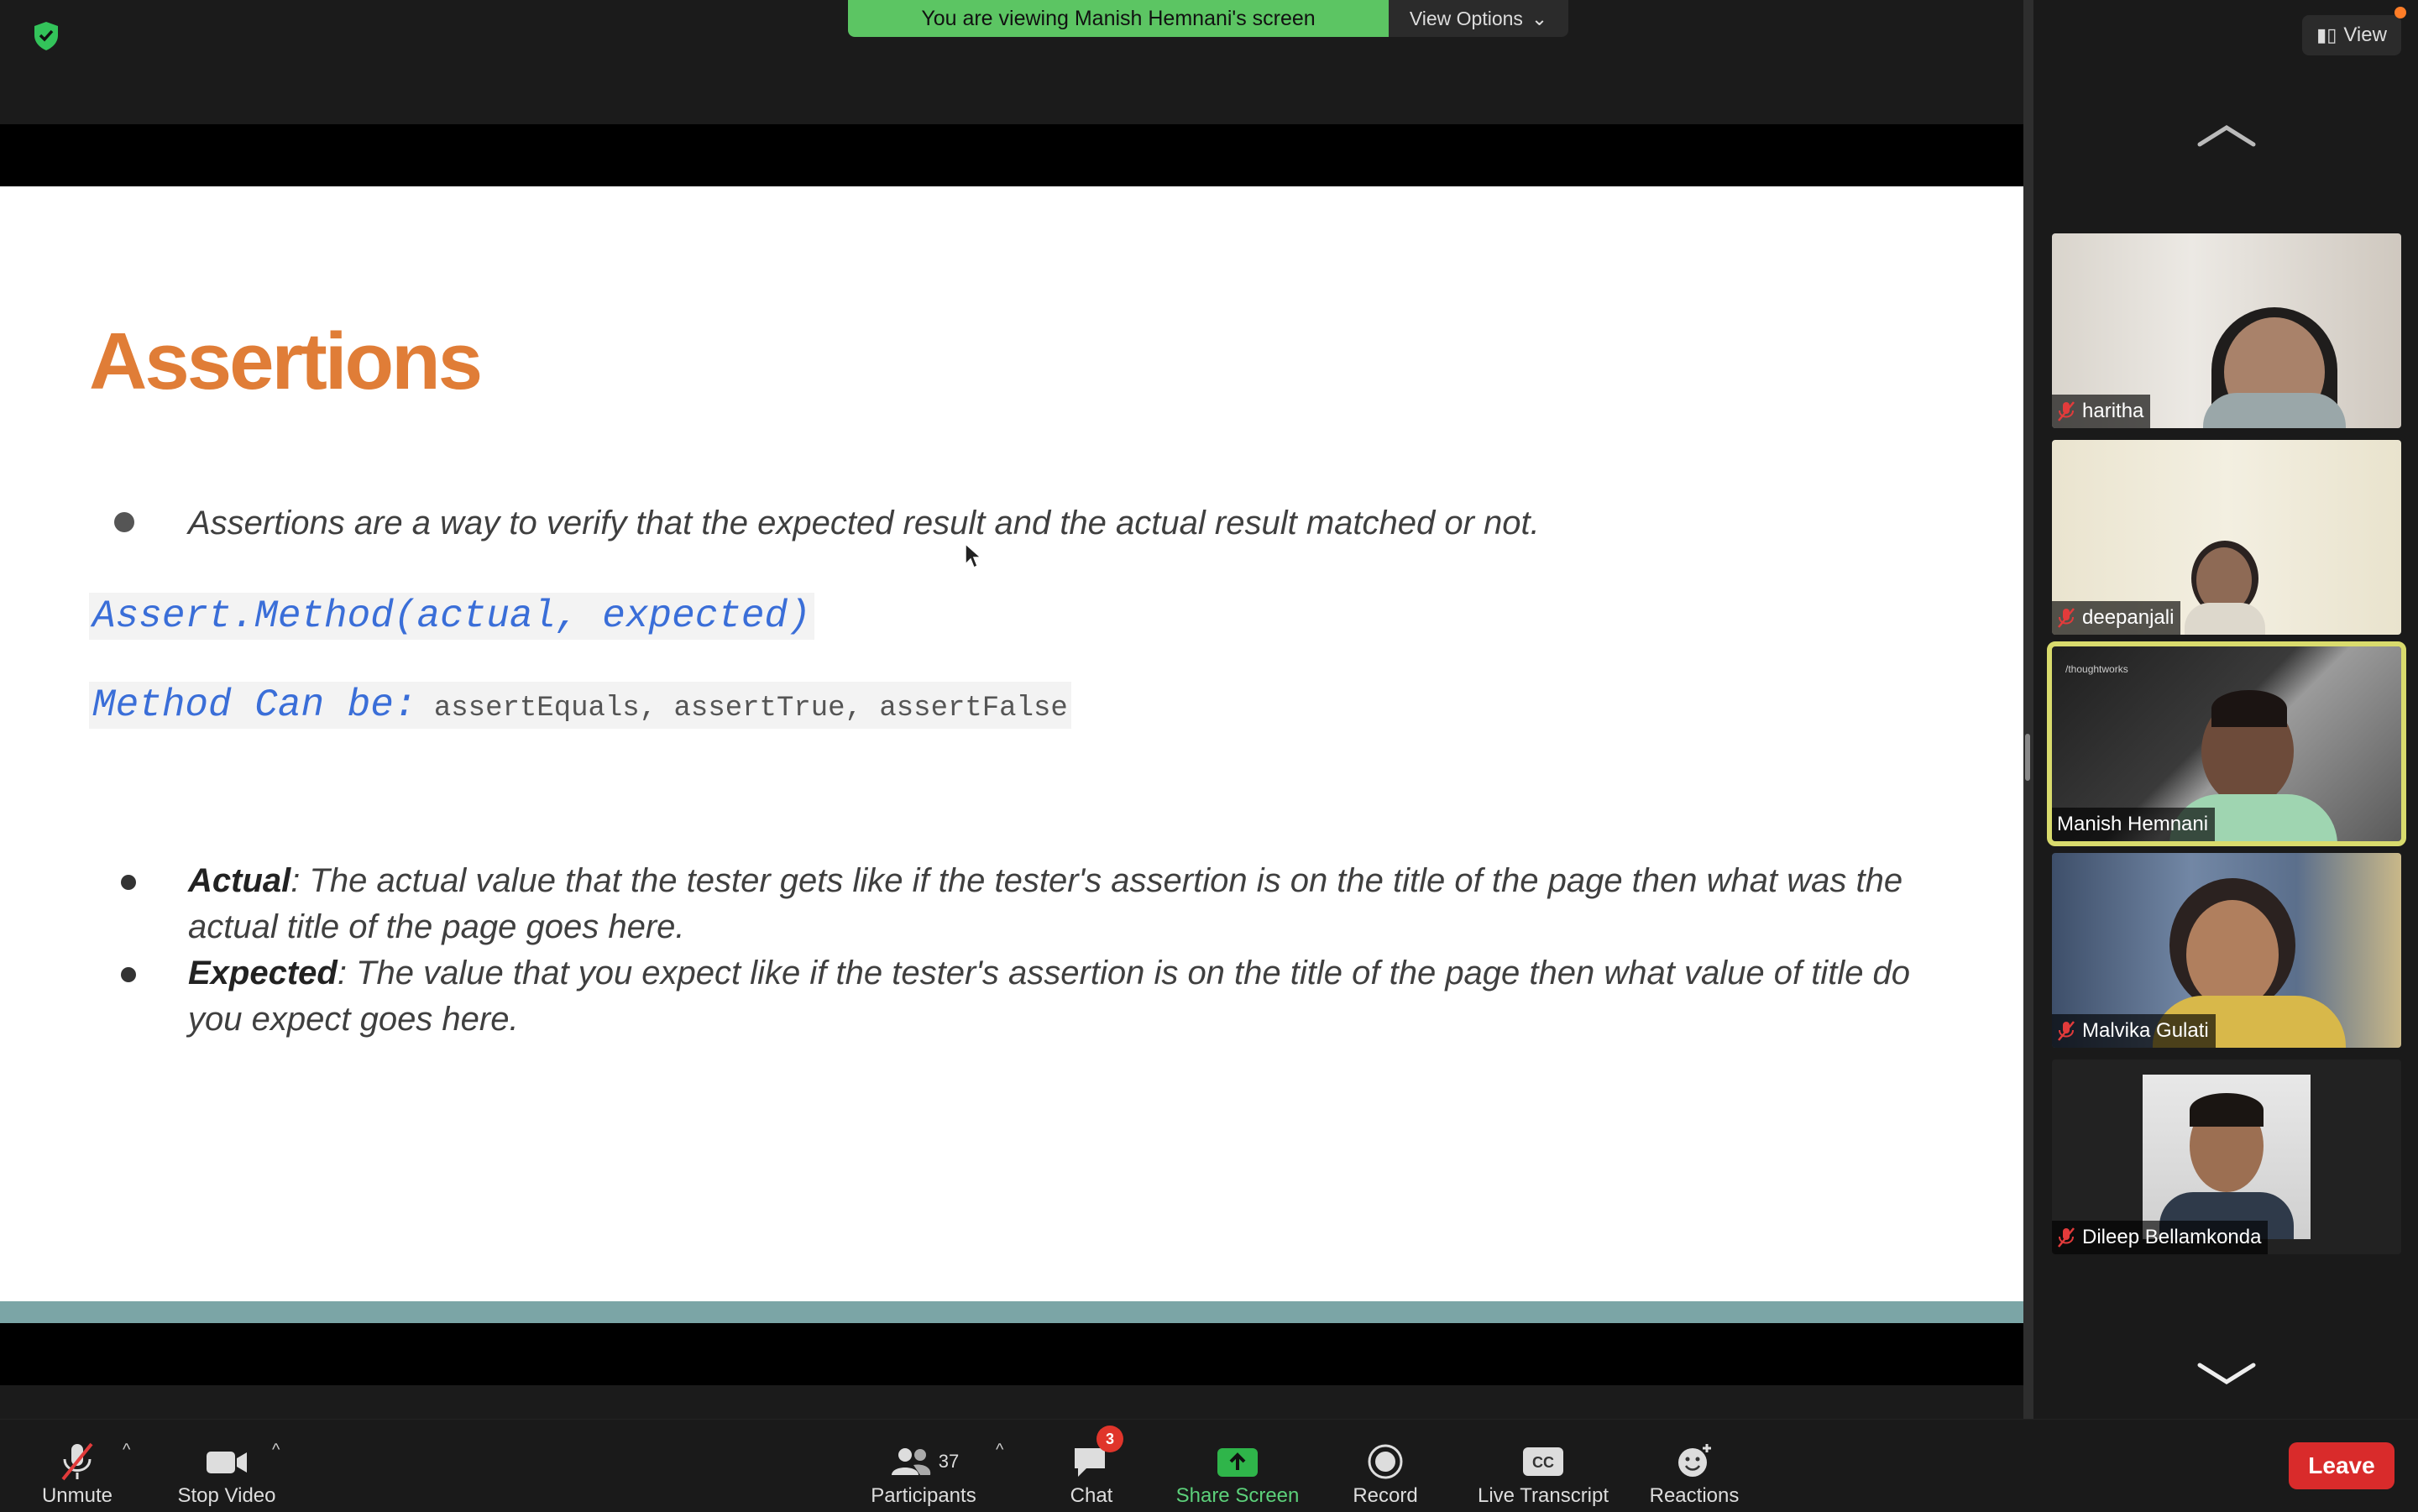 This screenshot has width=2418, height=1512. I want to click on leave-button: Leave, so click(2341, 1465).